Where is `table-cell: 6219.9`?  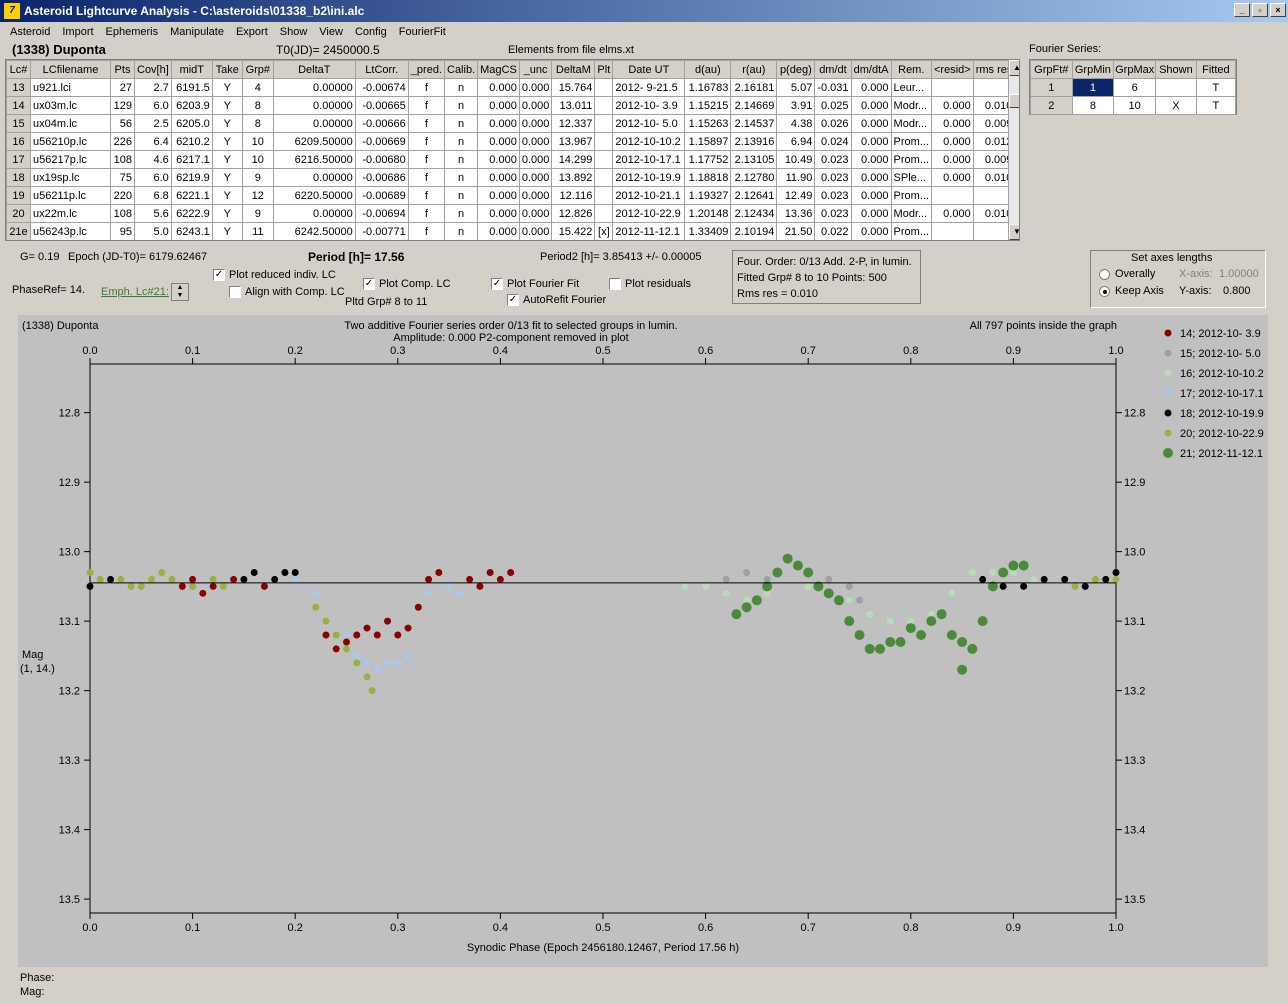 table-cell: 6219.9 is located at coordinates (191, 177).